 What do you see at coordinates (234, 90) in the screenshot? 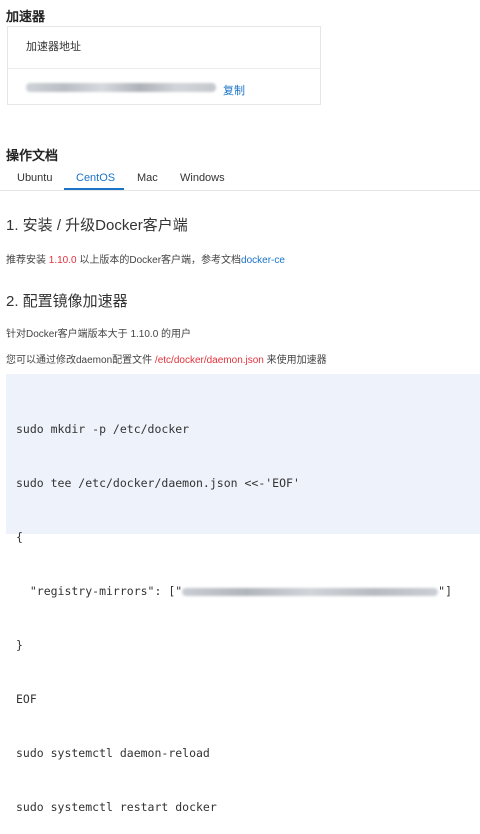
I see `copy-button: 复制` at bounding box center [234, 90].